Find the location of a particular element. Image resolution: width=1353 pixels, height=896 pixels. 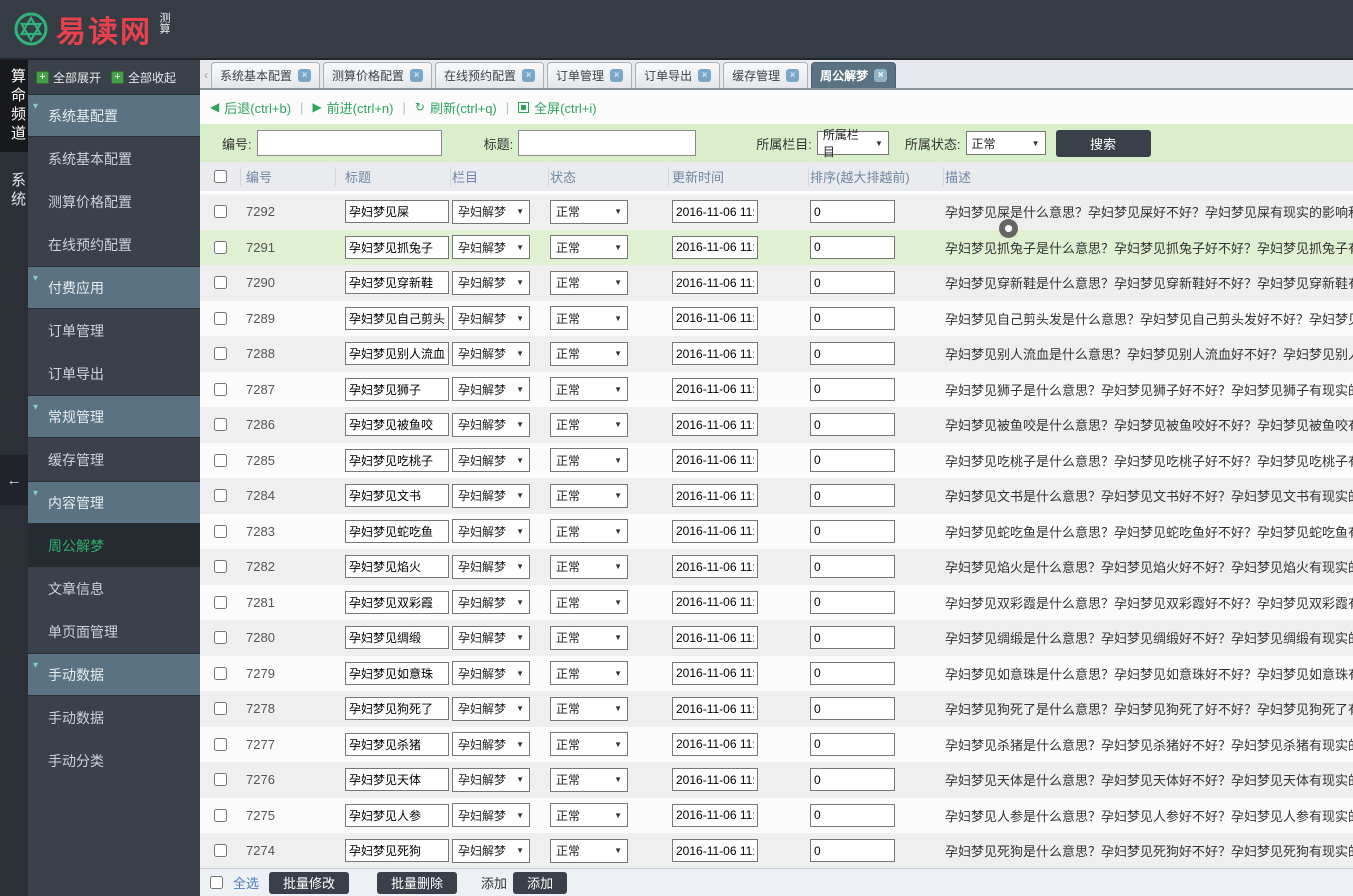

title-filter-input is located at coordinates (607, 143).